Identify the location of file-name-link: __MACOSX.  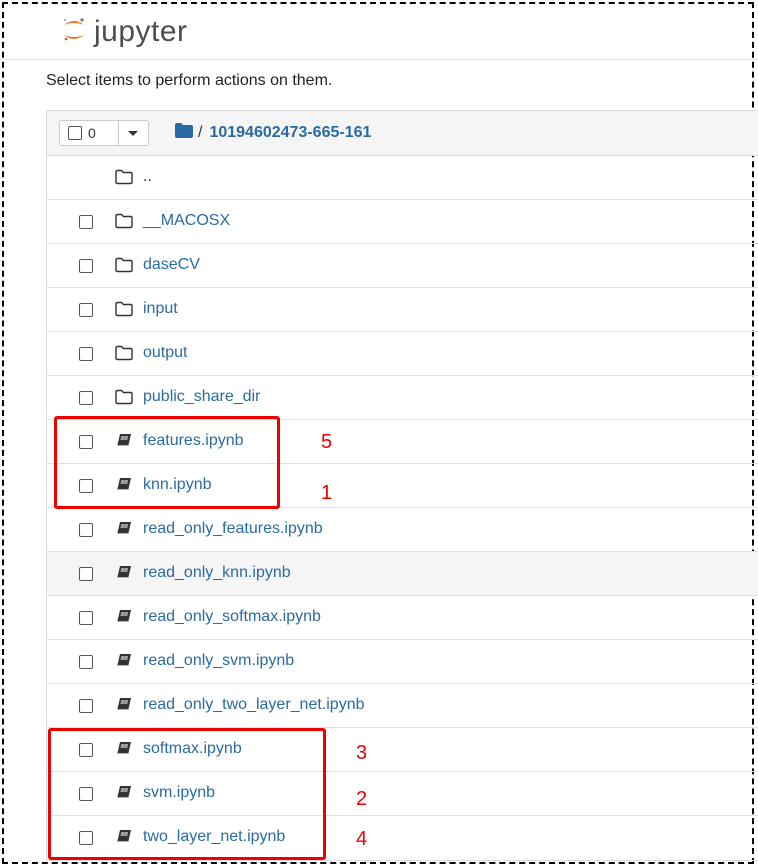
(186, 221).